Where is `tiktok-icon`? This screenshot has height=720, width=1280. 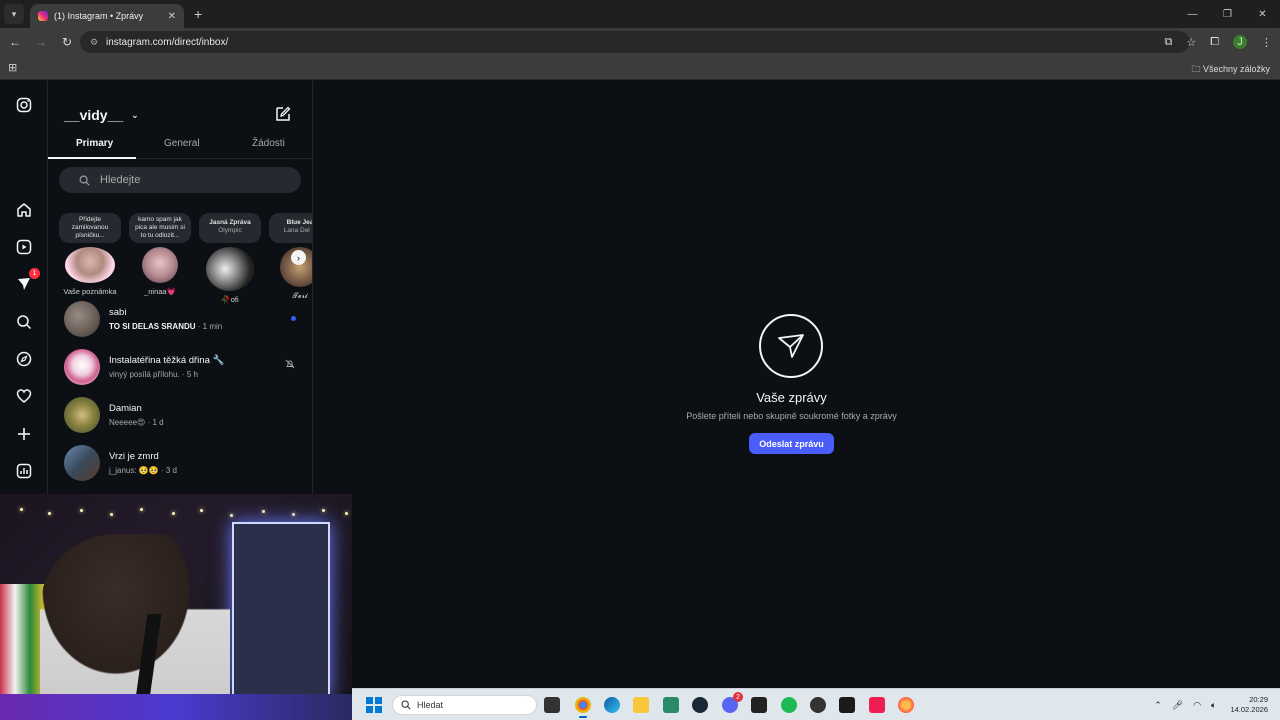
tiktok-icon is located at coordinates (877, 705).